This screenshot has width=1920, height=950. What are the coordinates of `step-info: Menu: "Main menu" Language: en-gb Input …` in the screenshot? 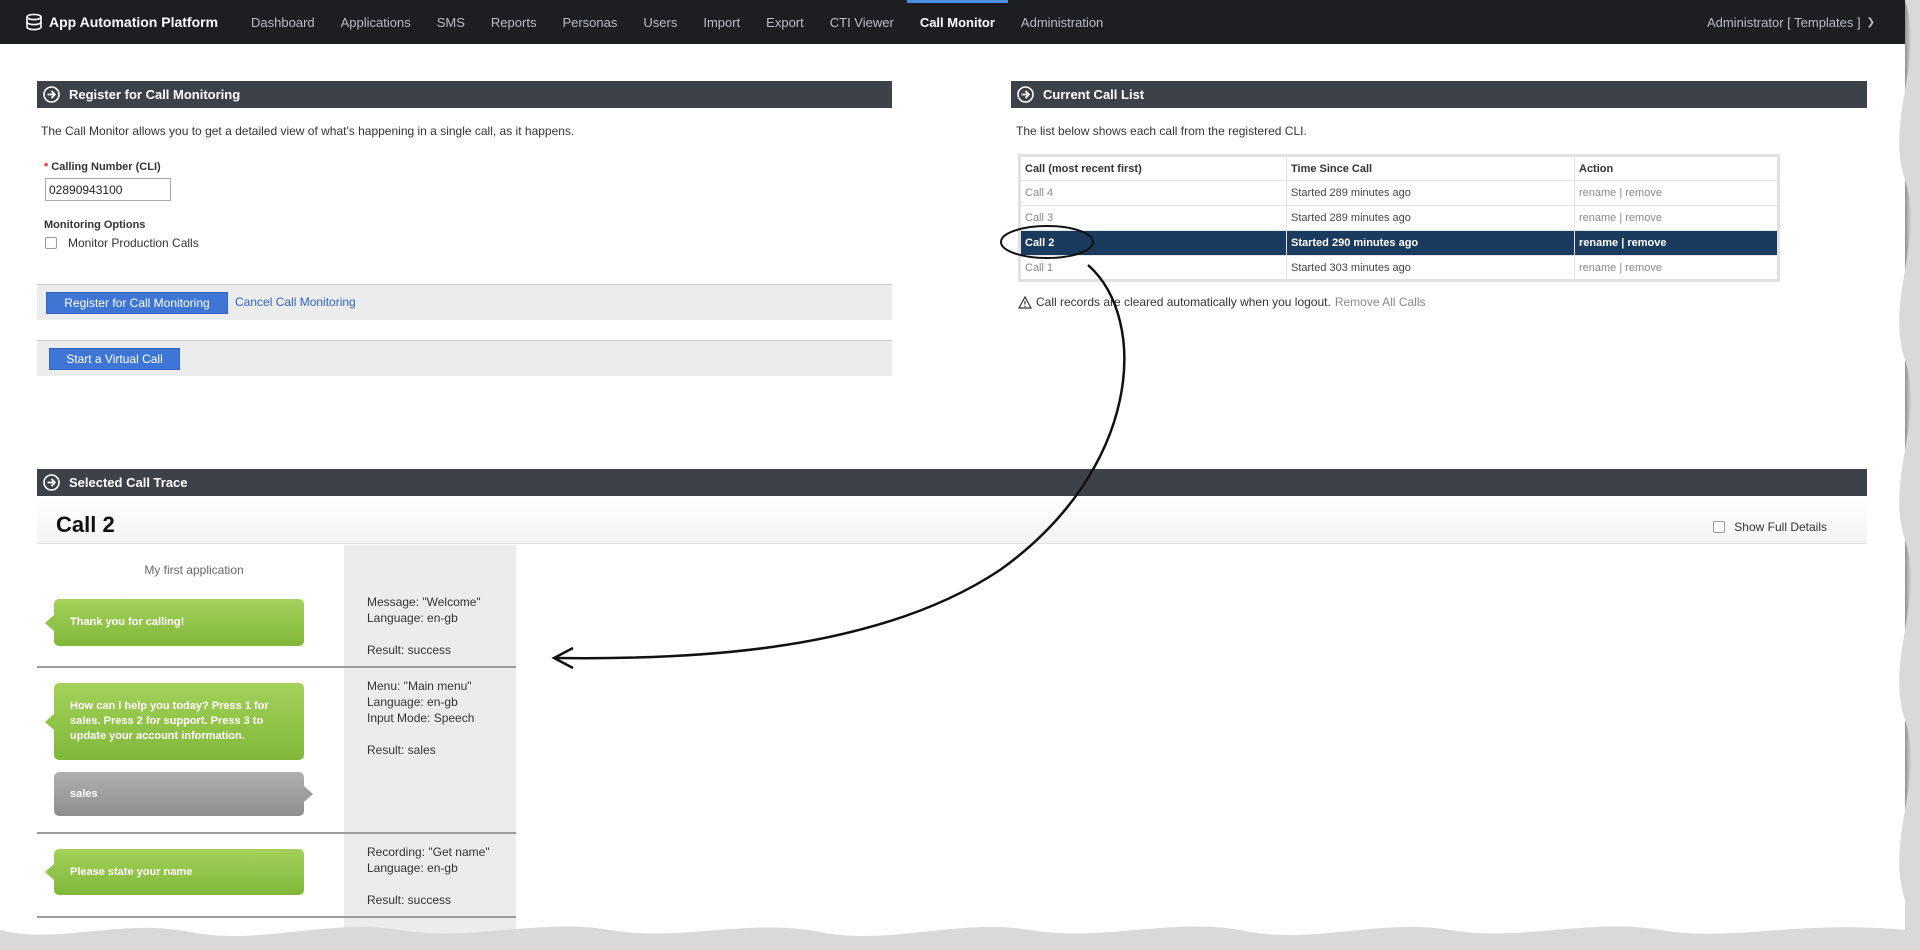 It's located at (420, 718).